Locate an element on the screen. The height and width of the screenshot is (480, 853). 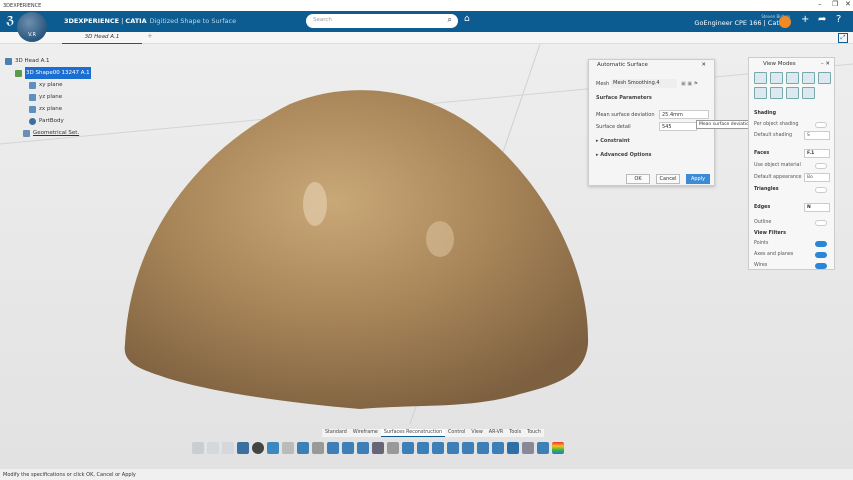
mesh-tool-icons: ▣ ▣ ⚑ is located at coordinates (689, 84).